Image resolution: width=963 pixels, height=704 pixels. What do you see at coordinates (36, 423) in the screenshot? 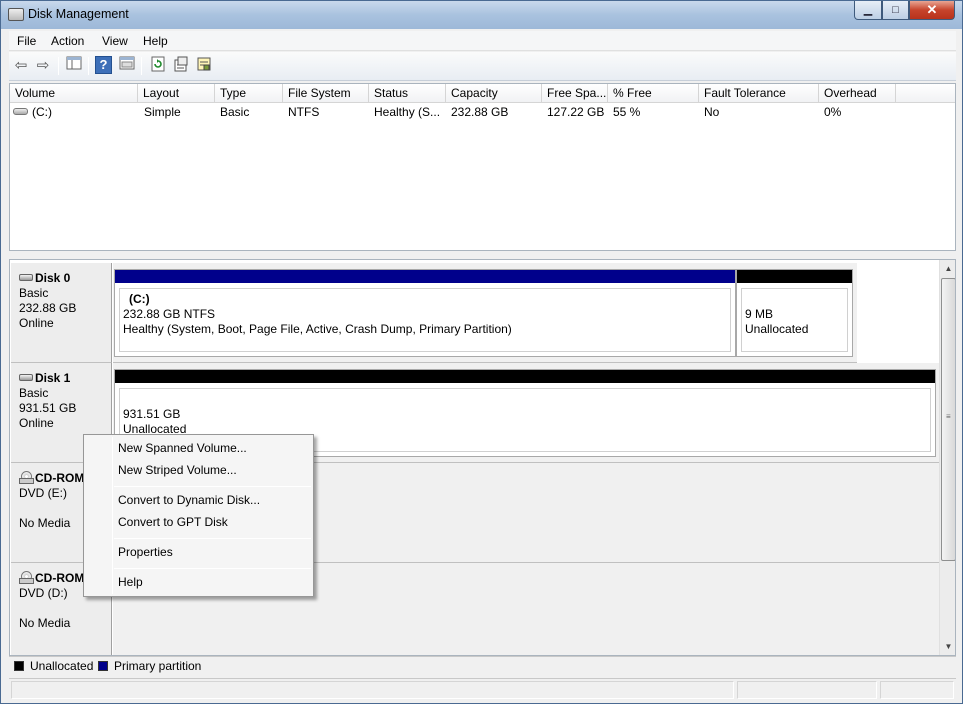
I see `disk-1-state: Online` at bounding box center [36, 423].